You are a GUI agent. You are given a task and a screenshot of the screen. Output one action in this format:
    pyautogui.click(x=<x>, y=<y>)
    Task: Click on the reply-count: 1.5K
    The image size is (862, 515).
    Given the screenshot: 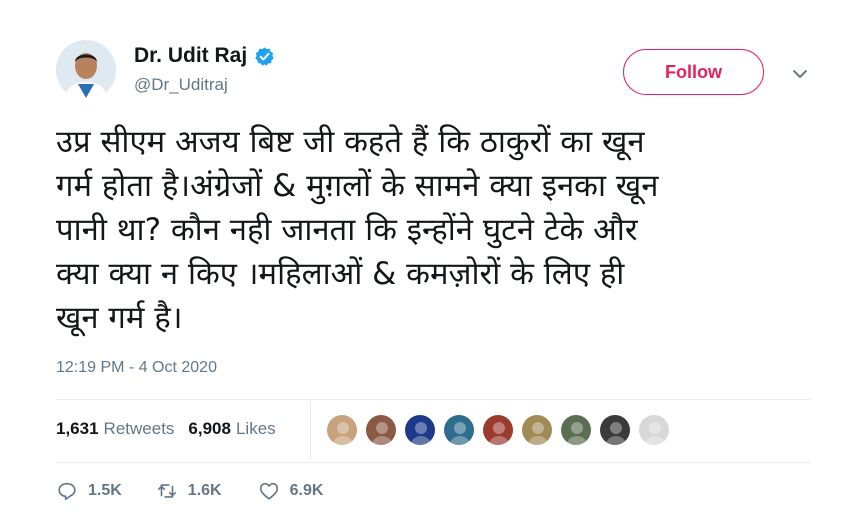 What is the action you would take?
    pyautogui.click(x=105, y=490)
    